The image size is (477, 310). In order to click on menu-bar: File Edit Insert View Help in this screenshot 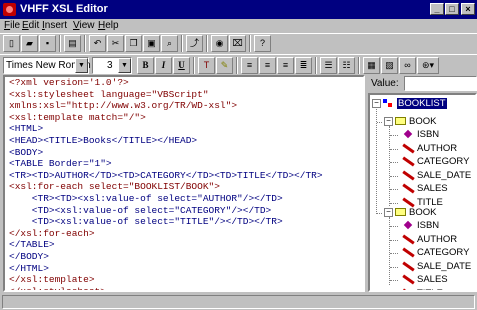, I will do `click(238, 26)`.